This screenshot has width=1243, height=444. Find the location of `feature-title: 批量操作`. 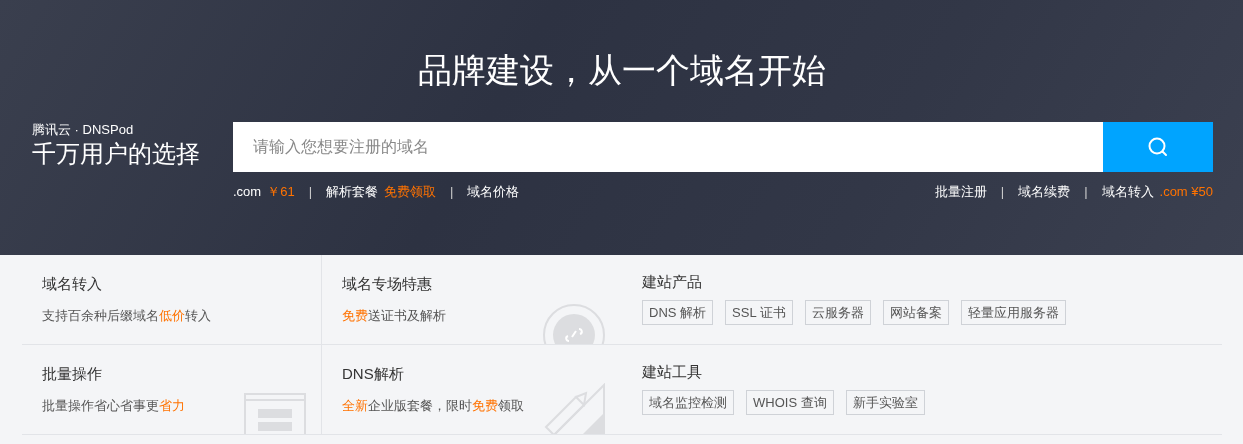

feature-title: 批量操作 is located at coordinates (171, 374).